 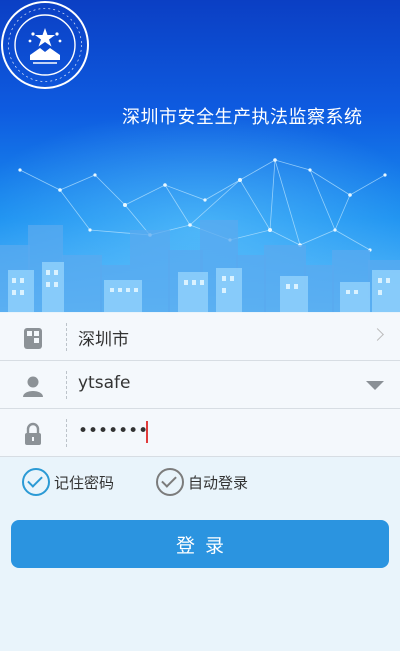 I want to click on dropdown-arrow-icon, so click(x=375, y=385).